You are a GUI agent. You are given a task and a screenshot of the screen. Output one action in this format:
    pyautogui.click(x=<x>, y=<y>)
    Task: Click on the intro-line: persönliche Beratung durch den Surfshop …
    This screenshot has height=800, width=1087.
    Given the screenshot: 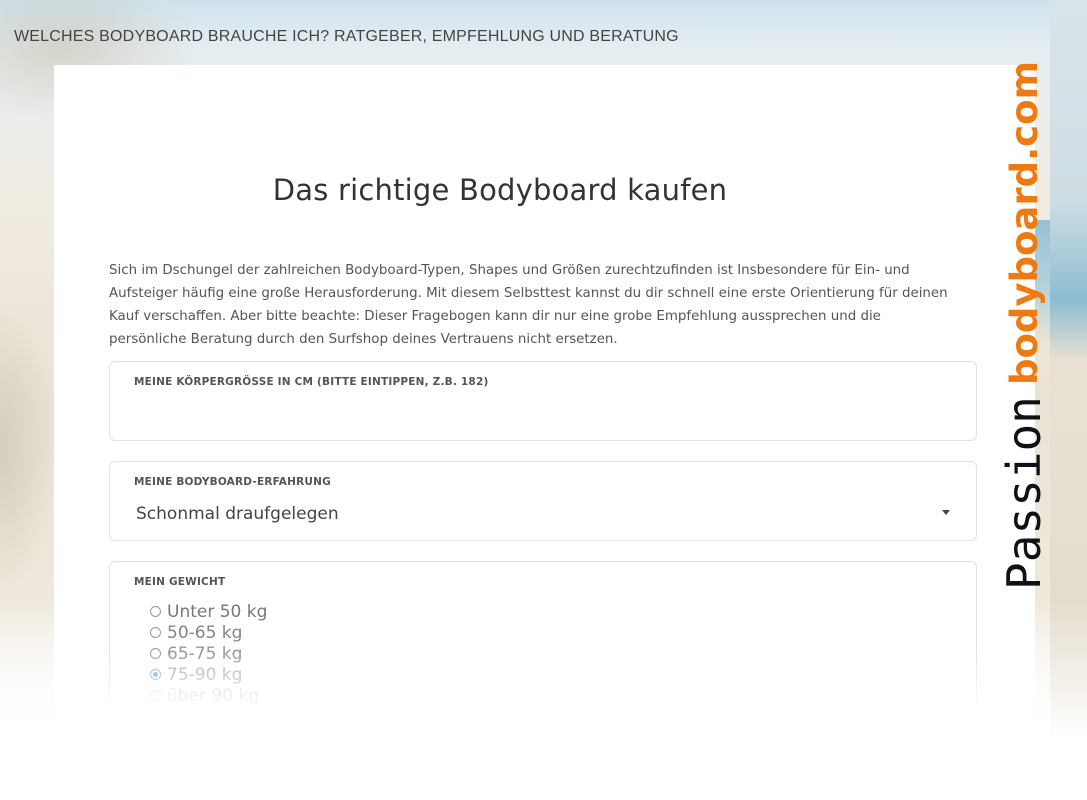 What is the action you would take?
    pyautogui.click(x=363, y=339)
    